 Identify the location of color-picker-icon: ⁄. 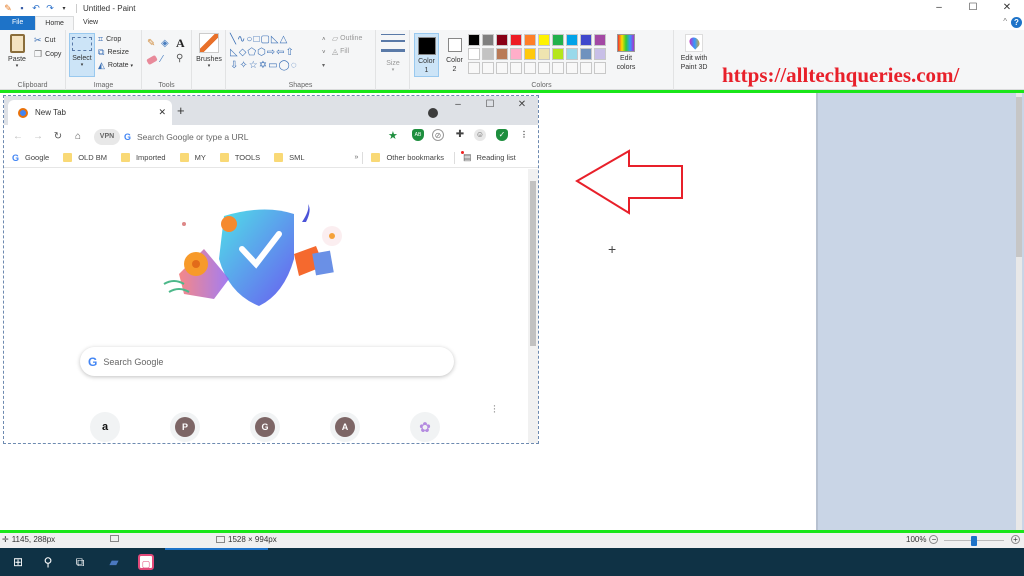
(162, 59).